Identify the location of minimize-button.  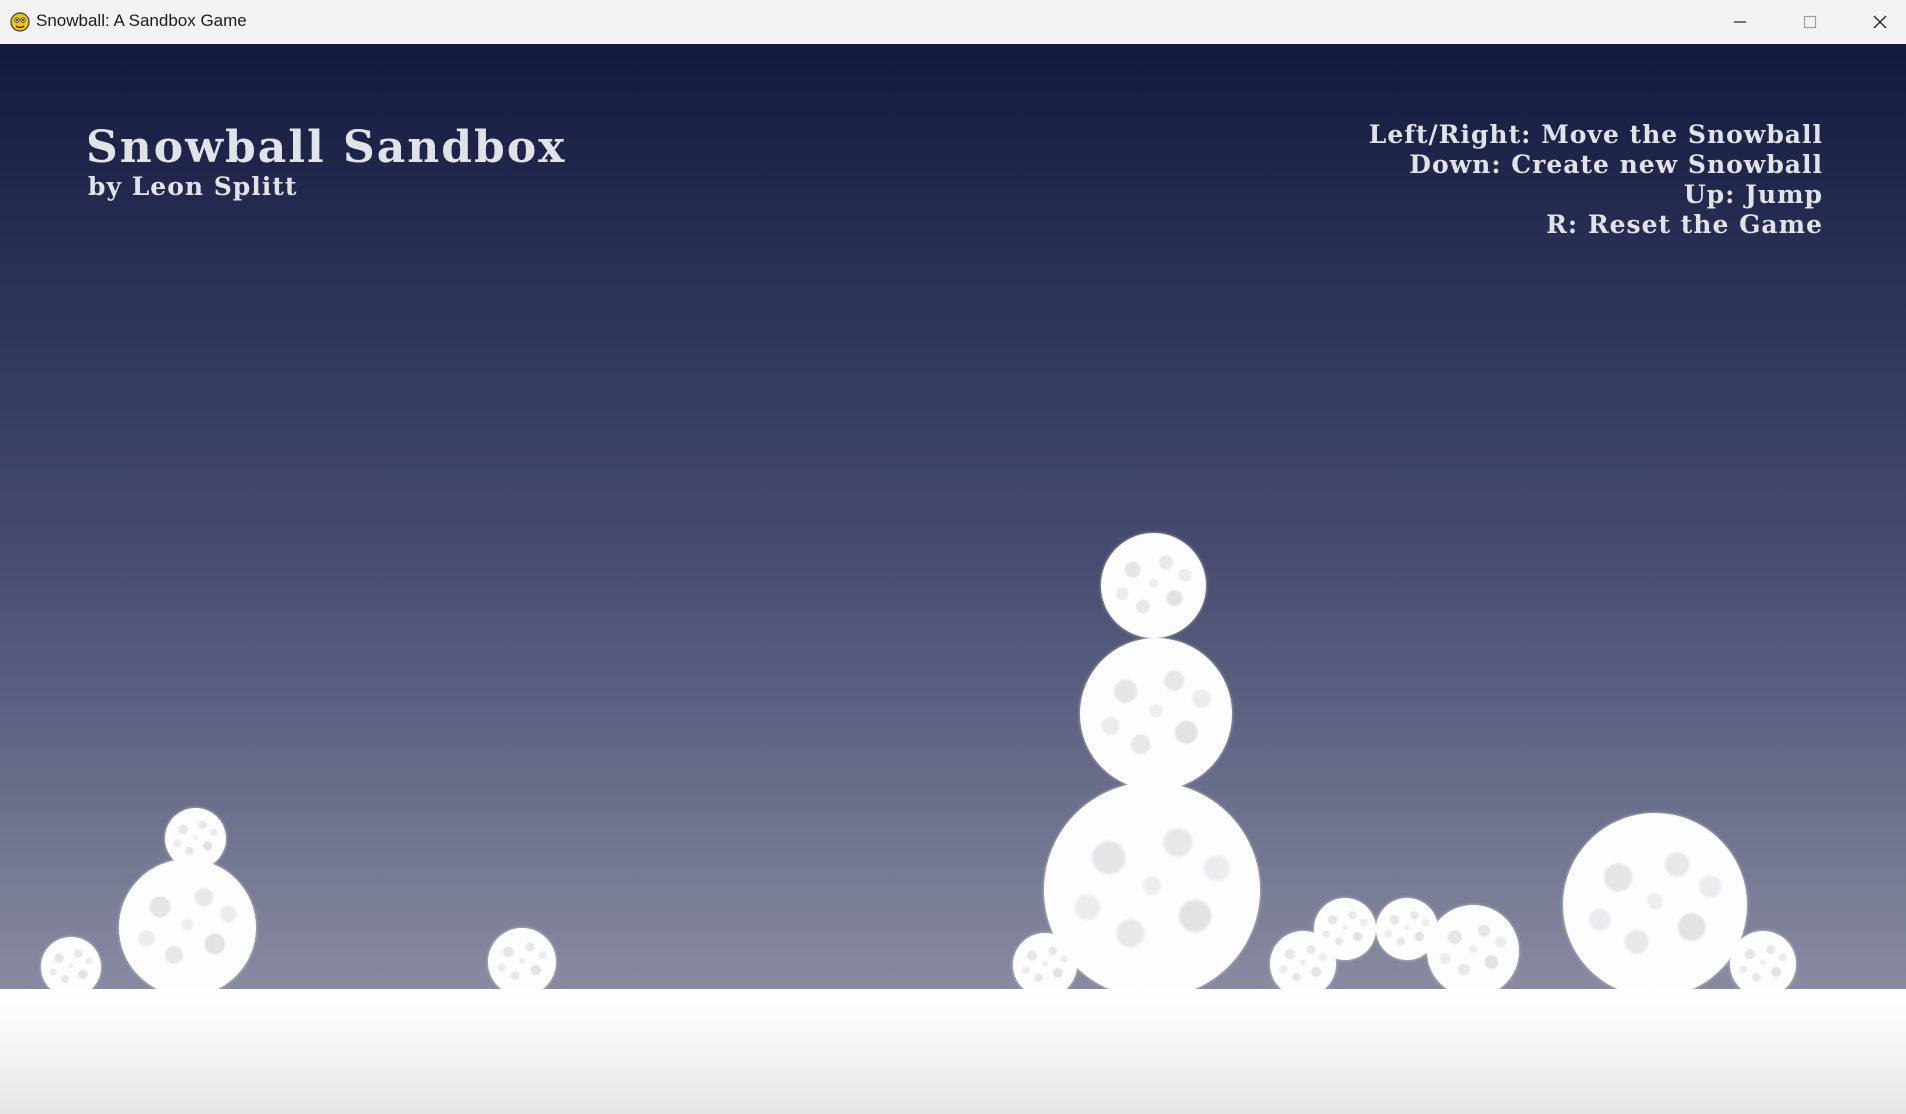
(1740, 22).